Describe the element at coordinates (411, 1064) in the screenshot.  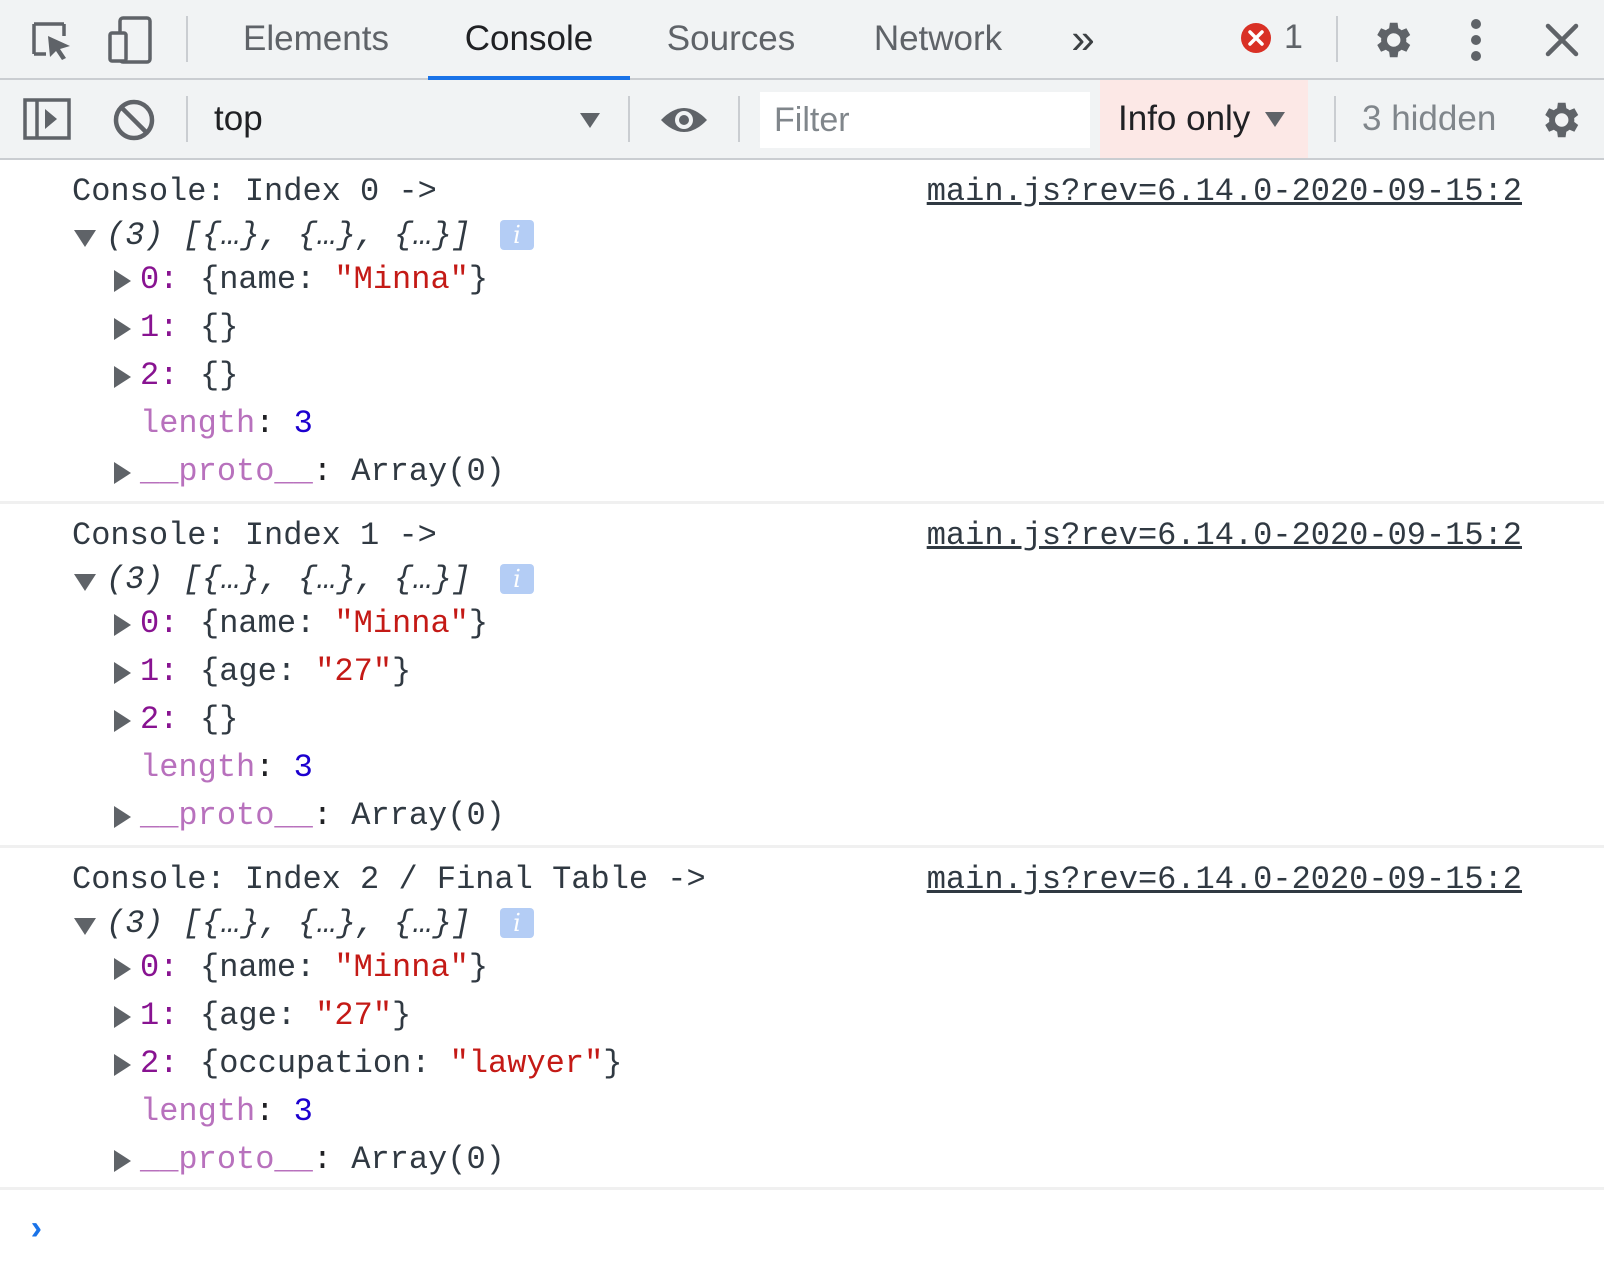
I see `array-item-value: {occupation: "lawyer"}` at that location.